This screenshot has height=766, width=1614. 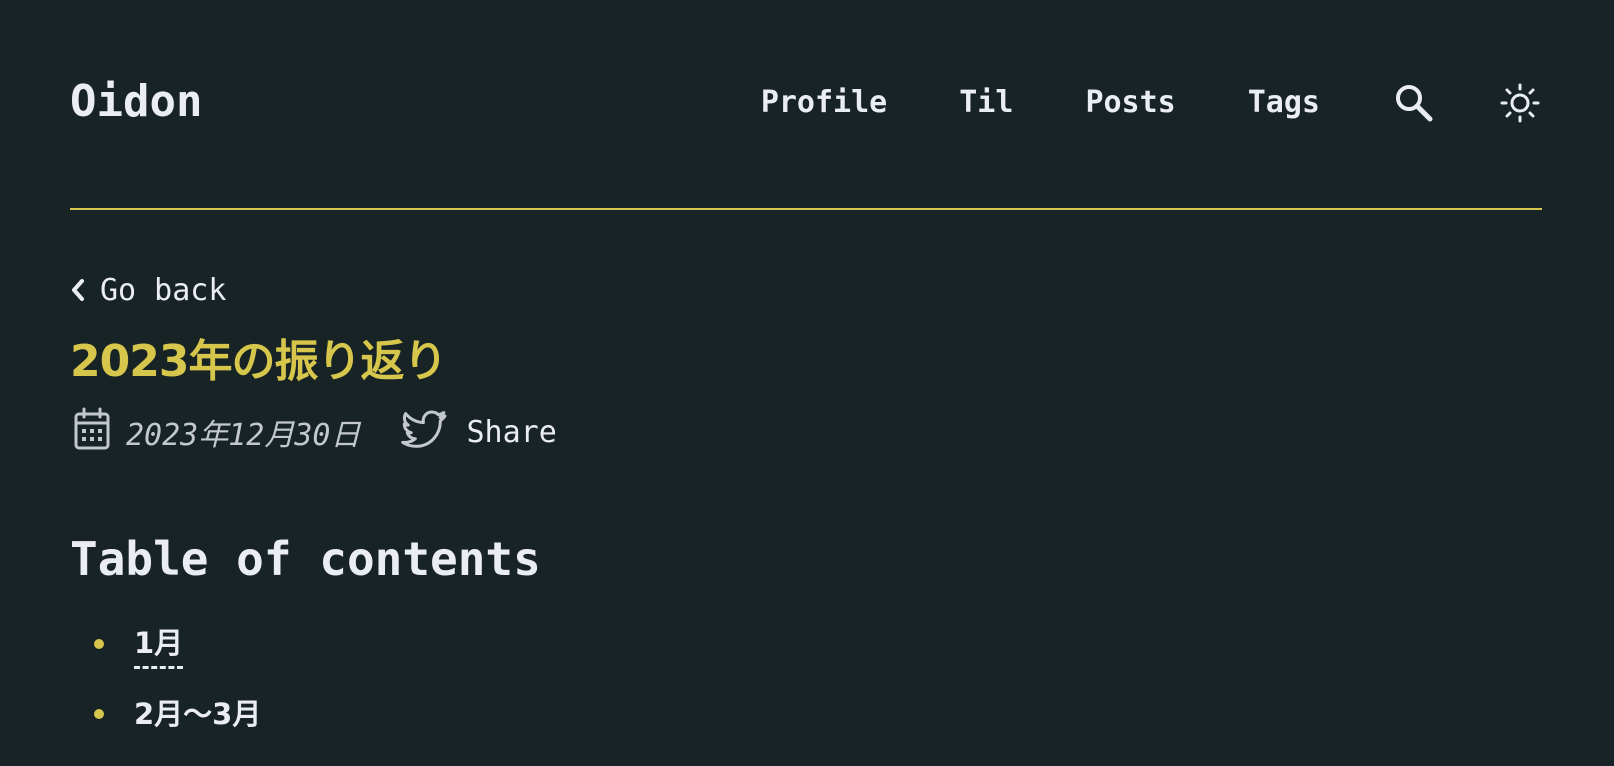 What do you see at coordinates (806, 432) in the screenshot?
I see `post-meta: 2023年12月30日 Share` at bounding box center [806, 432].